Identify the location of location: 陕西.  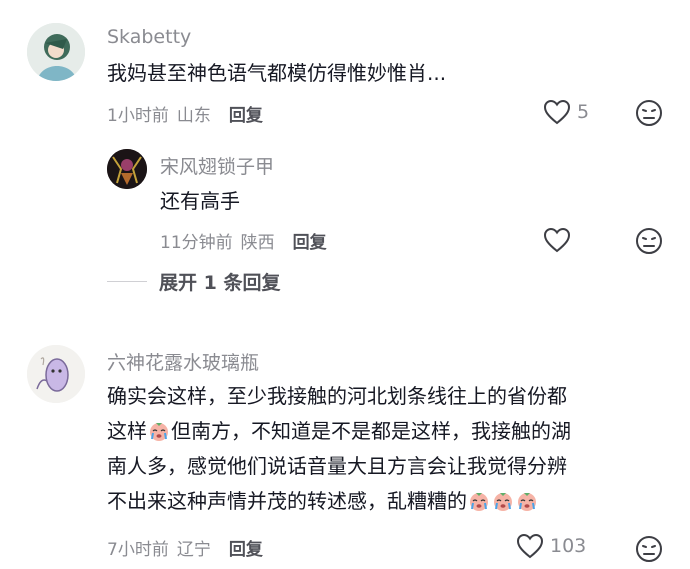
(257, 243).